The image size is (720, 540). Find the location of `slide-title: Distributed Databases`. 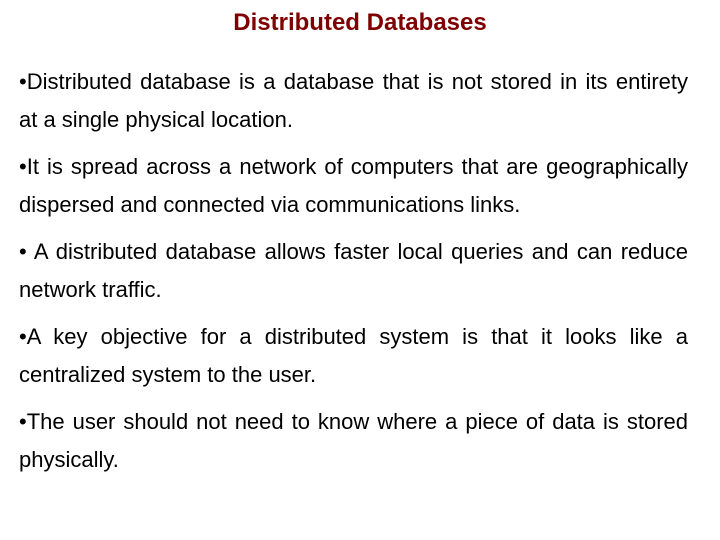

slide-title: Distributed Databases is located at coordinates (360, 22).